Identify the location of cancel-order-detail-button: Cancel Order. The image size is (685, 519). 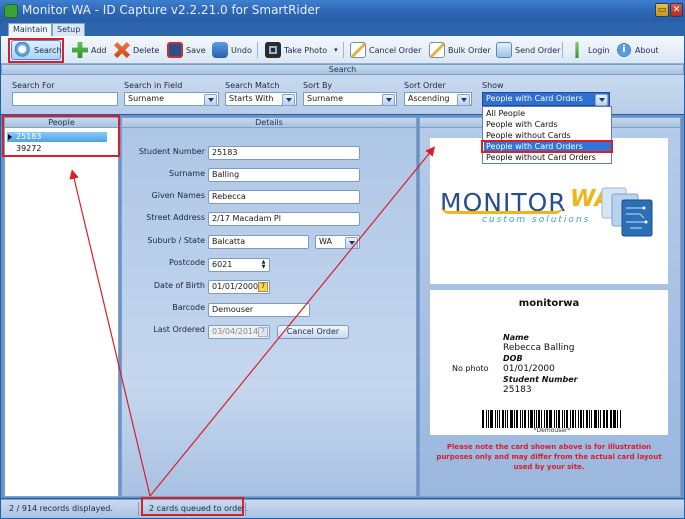
(313, 332).